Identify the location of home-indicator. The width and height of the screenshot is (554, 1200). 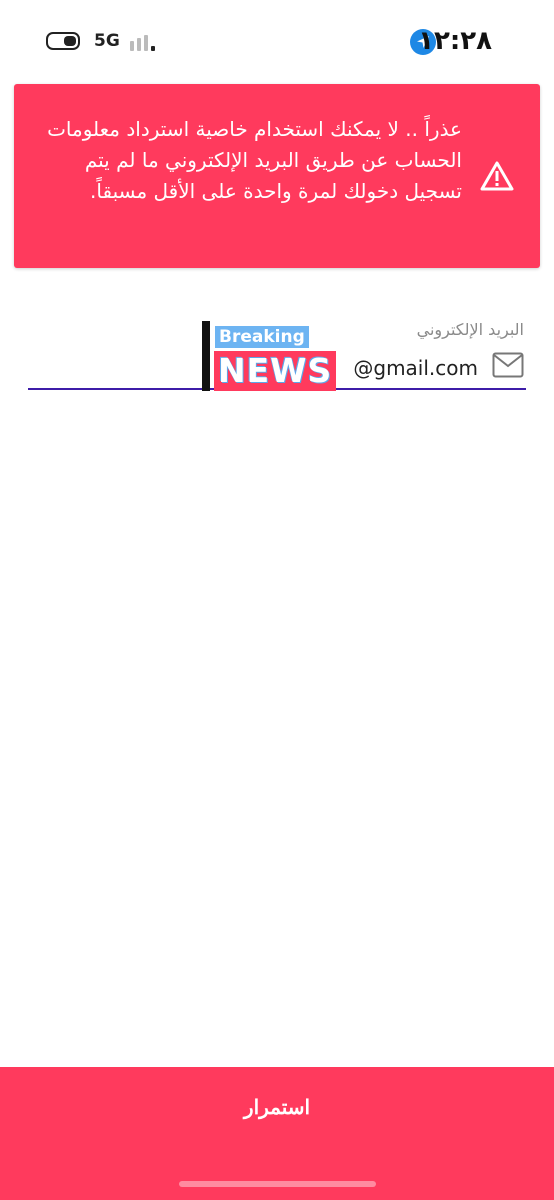
(277, 1184).